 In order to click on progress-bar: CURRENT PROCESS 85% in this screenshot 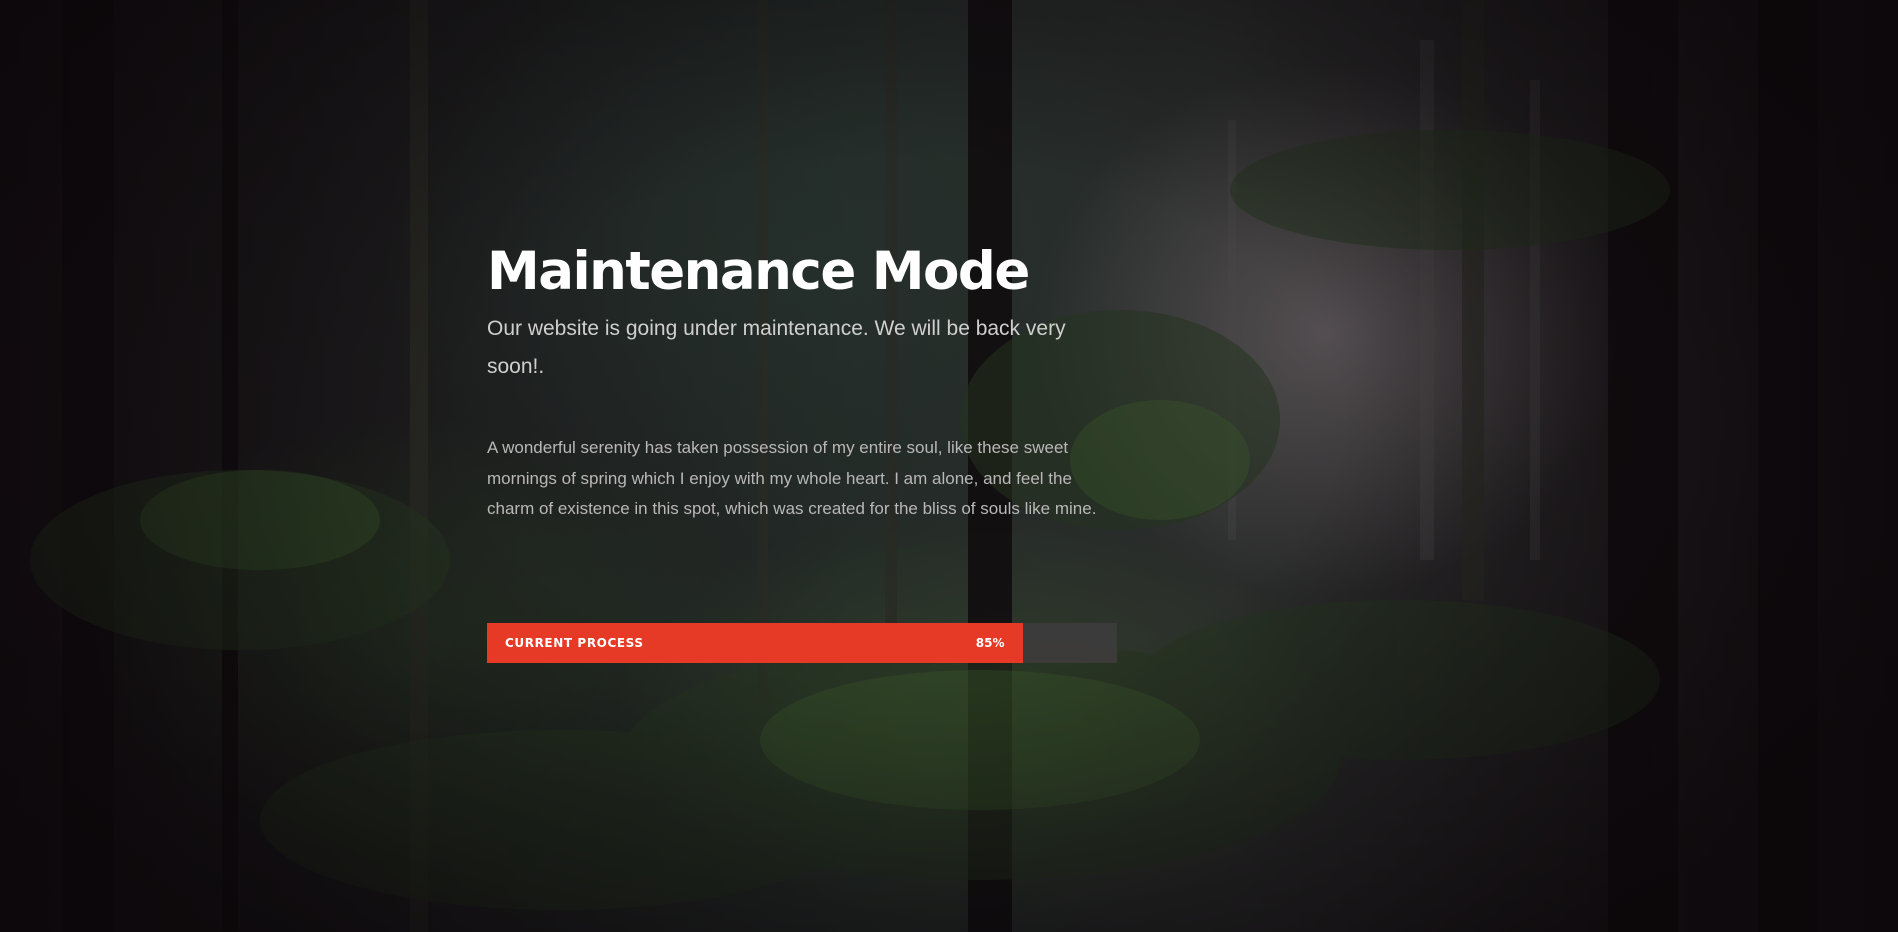, I will do `click(802, 643)`.